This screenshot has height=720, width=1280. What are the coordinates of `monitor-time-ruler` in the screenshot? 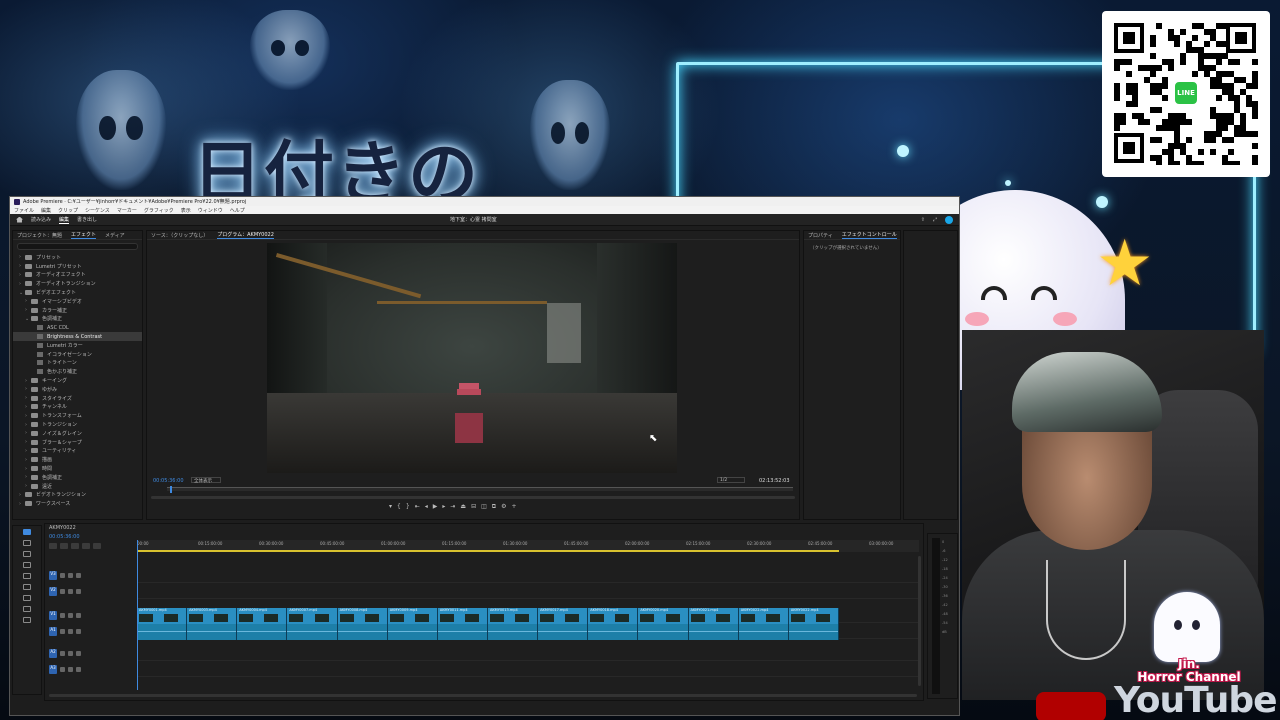 It's located at (480, 489).